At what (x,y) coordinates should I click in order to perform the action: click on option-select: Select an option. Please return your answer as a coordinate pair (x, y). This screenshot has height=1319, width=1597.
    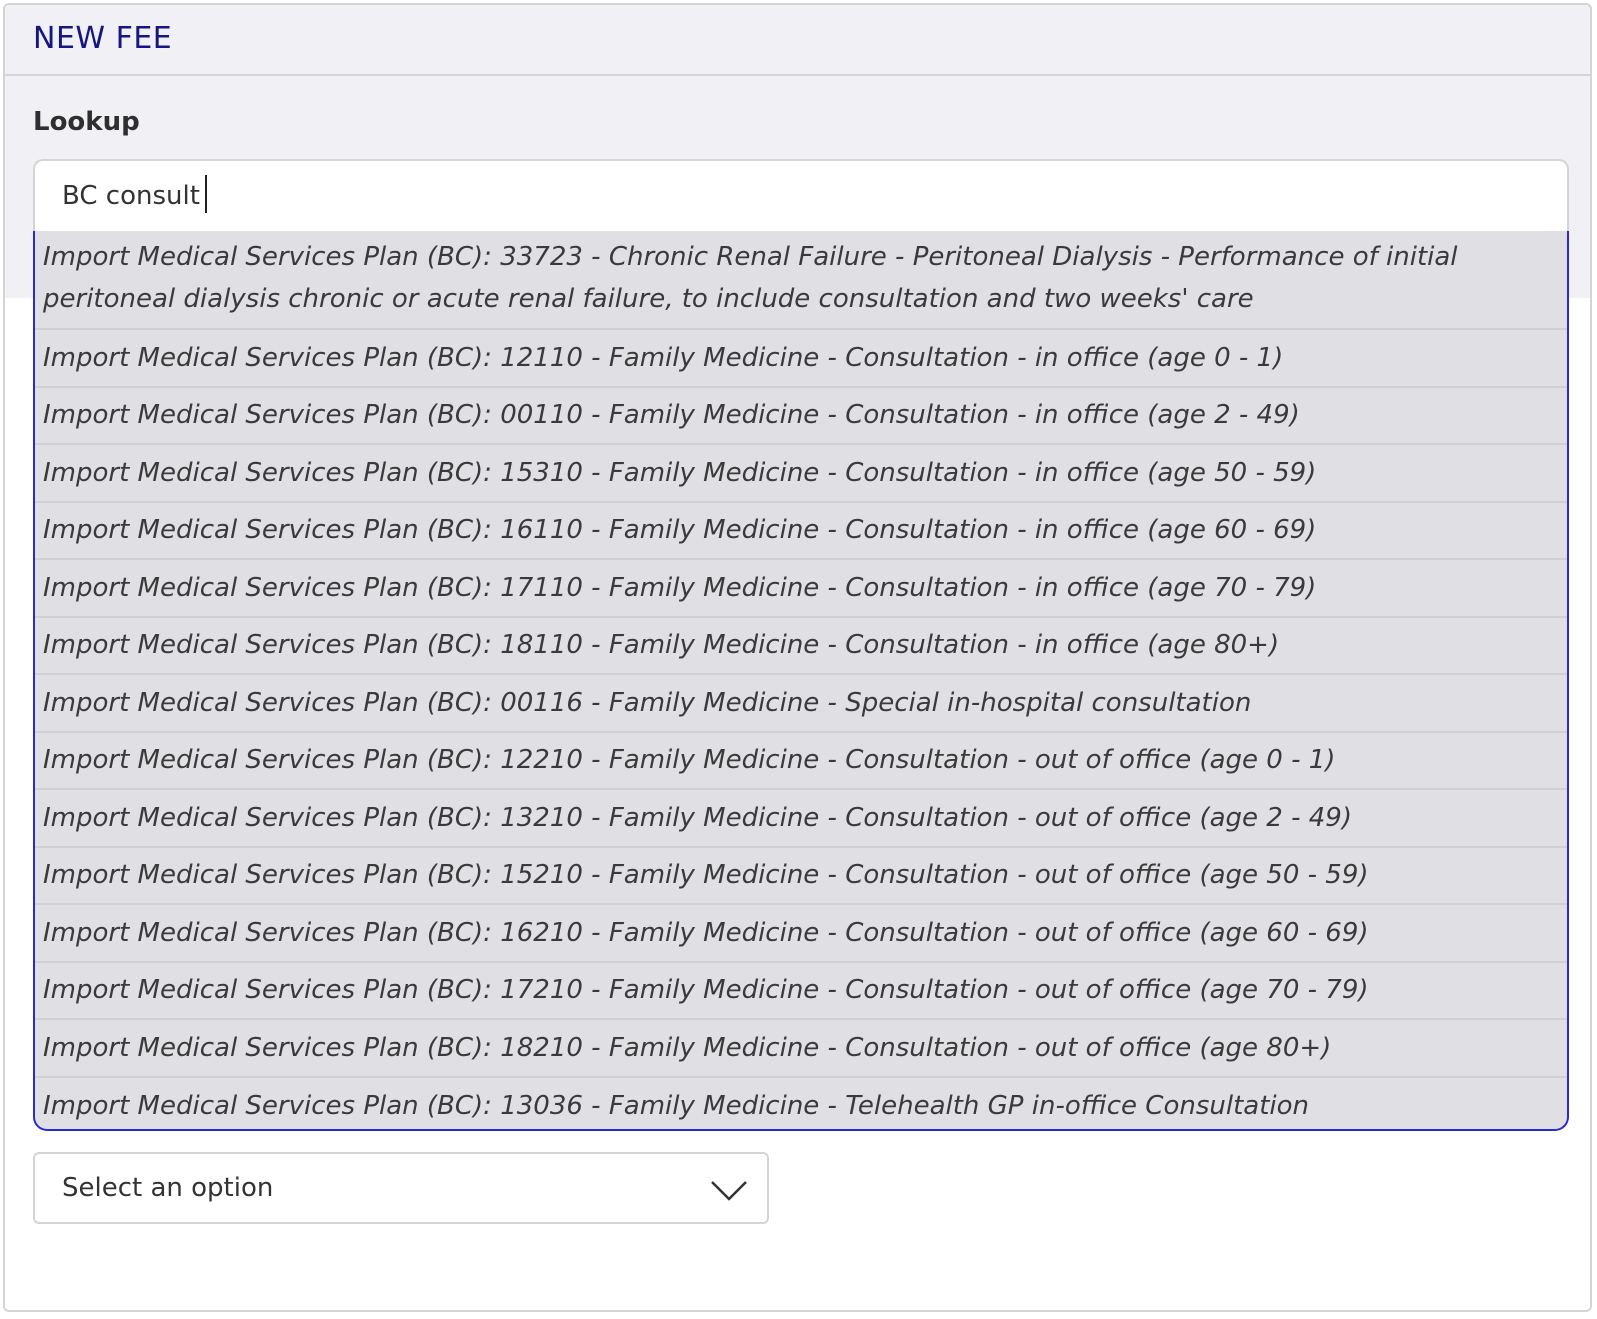
    Looking at the image, I should click on (401, 1188).